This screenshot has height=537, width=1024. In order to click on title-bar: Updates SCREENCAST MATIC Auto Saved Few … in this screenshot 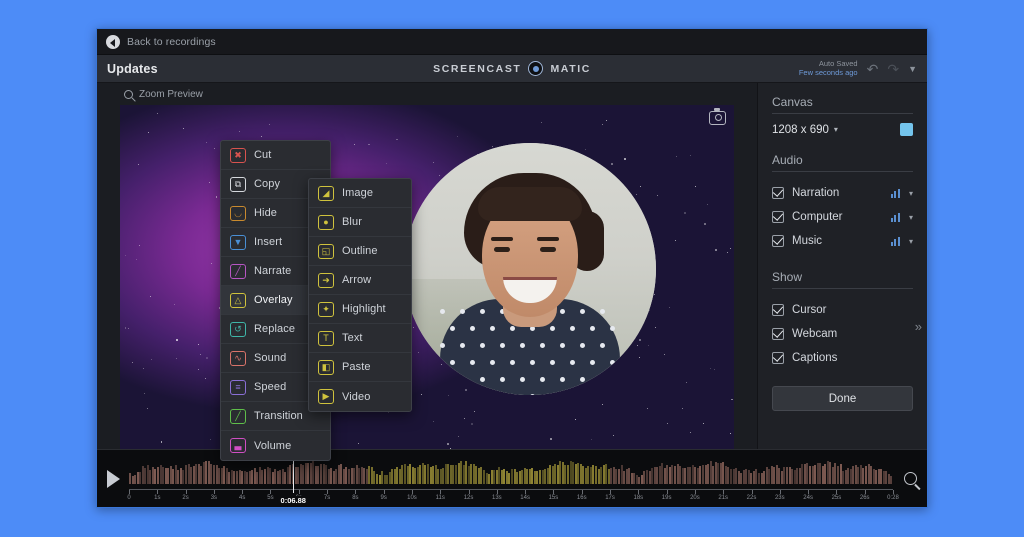, I will do `click(512, 69)`.